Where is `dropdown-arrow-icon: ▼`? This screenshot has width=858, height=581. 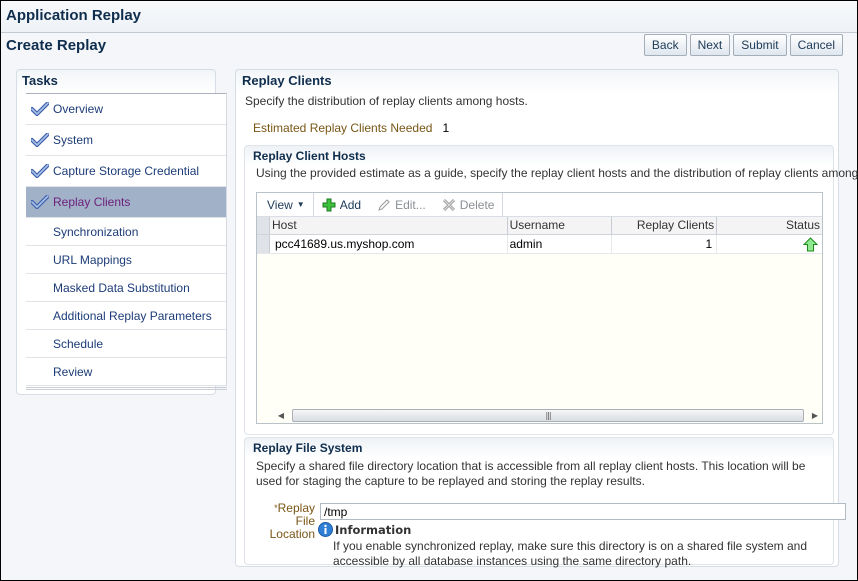 dropdown-arrow-icon: ▼ is located at coordinates (300, 204).